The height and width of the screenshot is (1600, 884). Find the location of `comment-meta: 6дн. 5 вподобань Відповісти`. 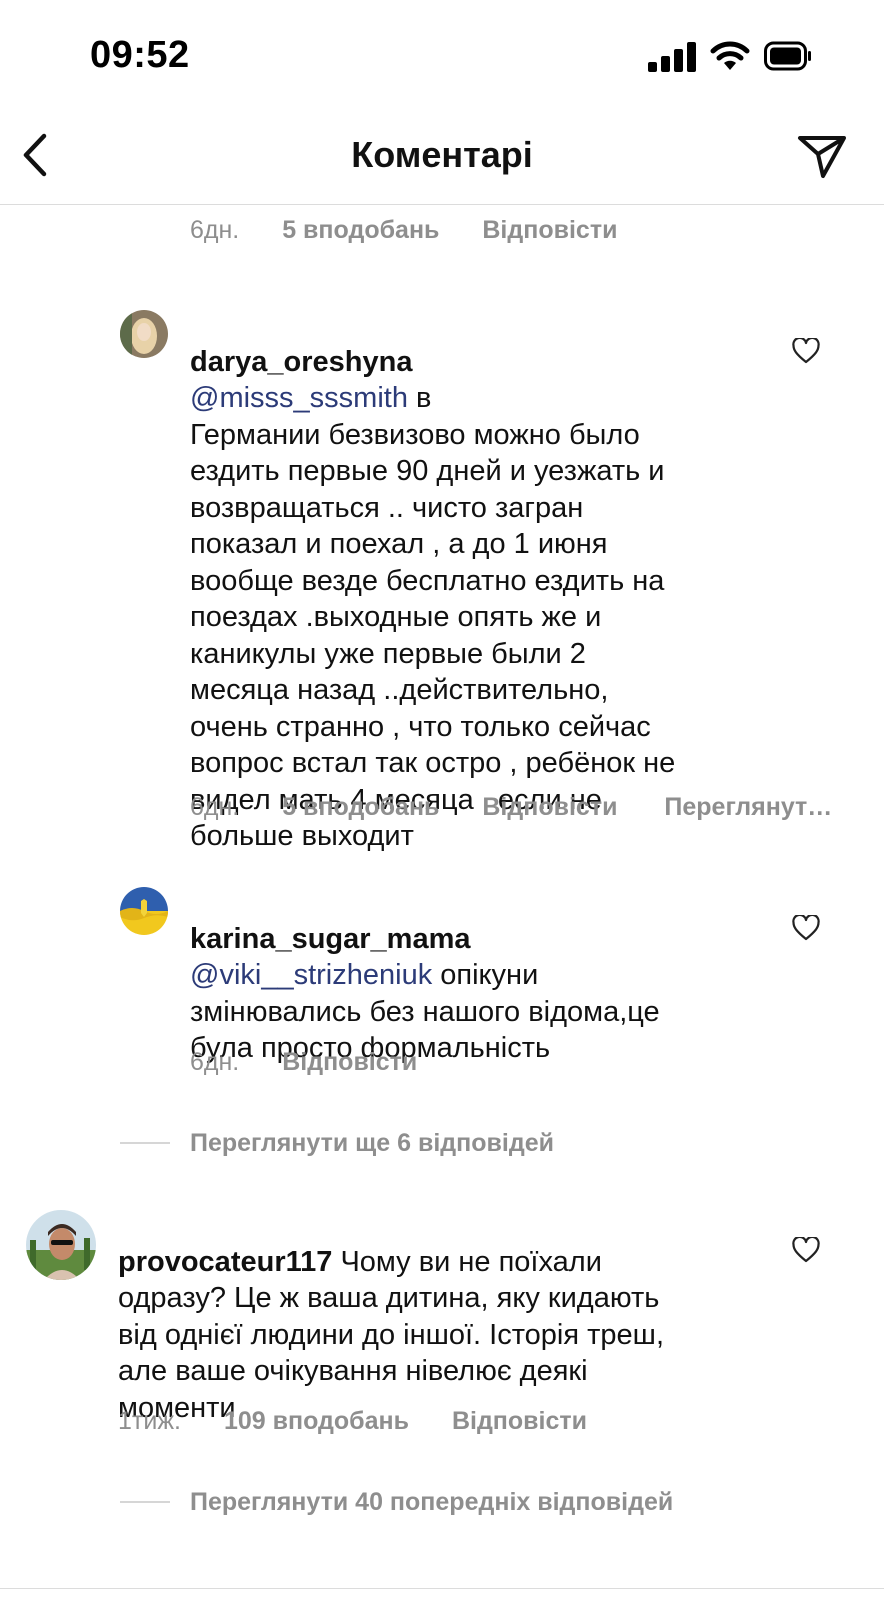

comment-meta: 6дн. 5 вподобань Відповісти is located at coordinates (403, 230).